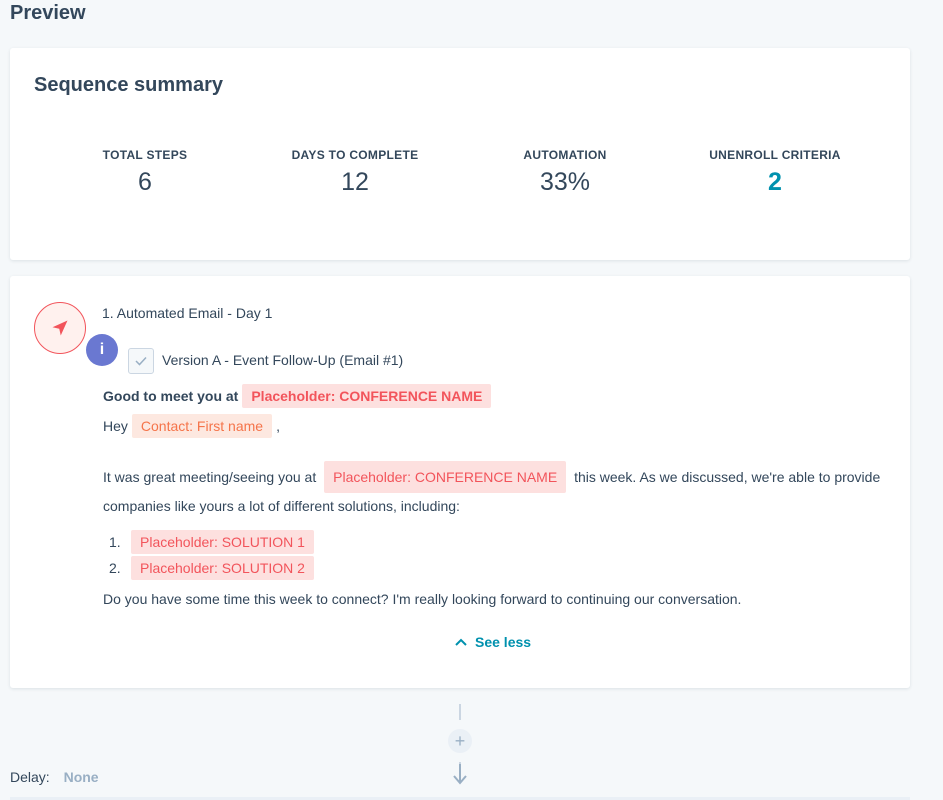 This screenshot has width=943, height=800. I want to click on unenroll-criteria-link: 2, so click(775, 182).